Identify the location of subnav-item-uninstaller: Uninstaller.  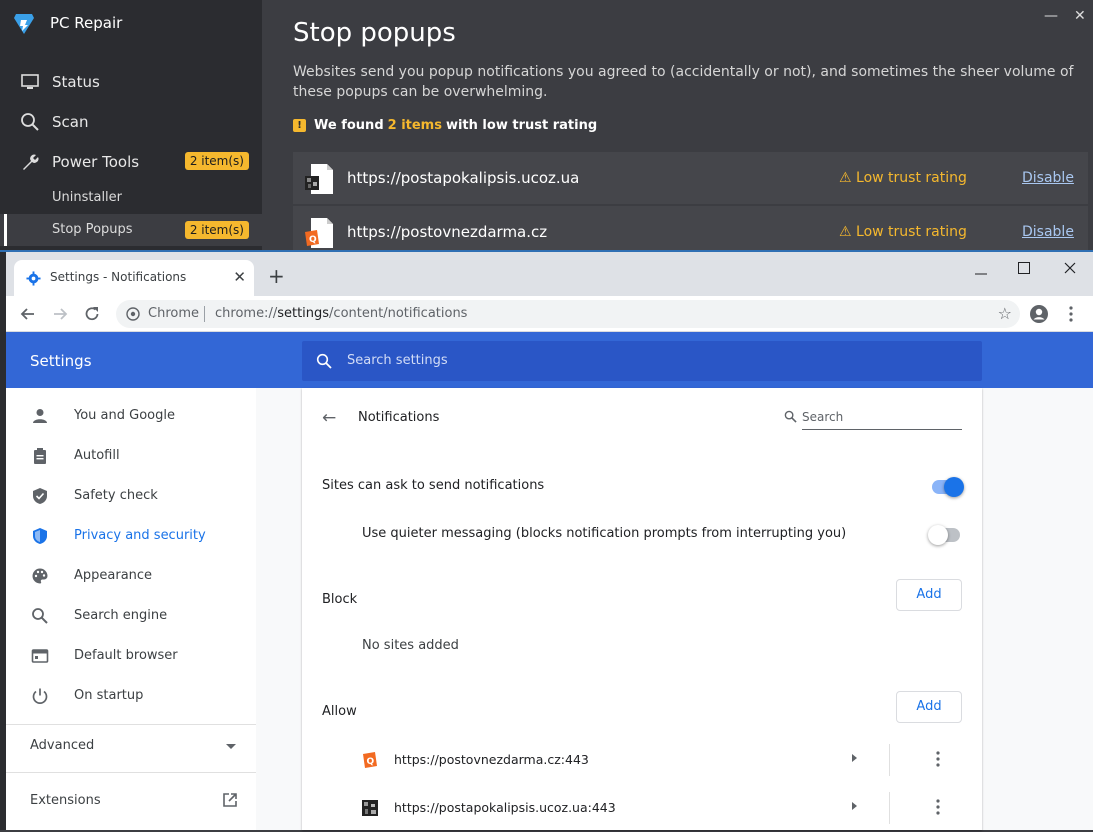
(131, 198).